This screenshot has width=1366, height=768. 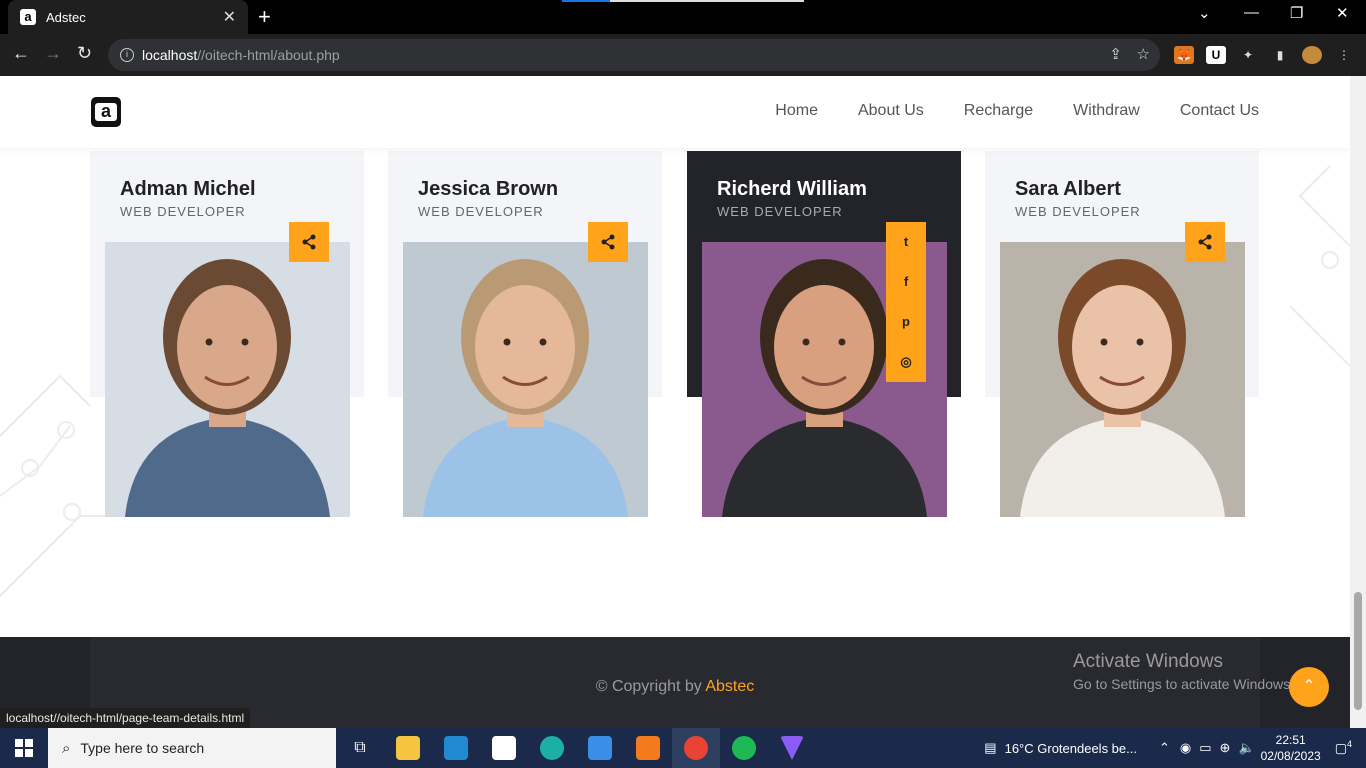 I want to click on notification-count: 4, so click(x=1349, y=744).